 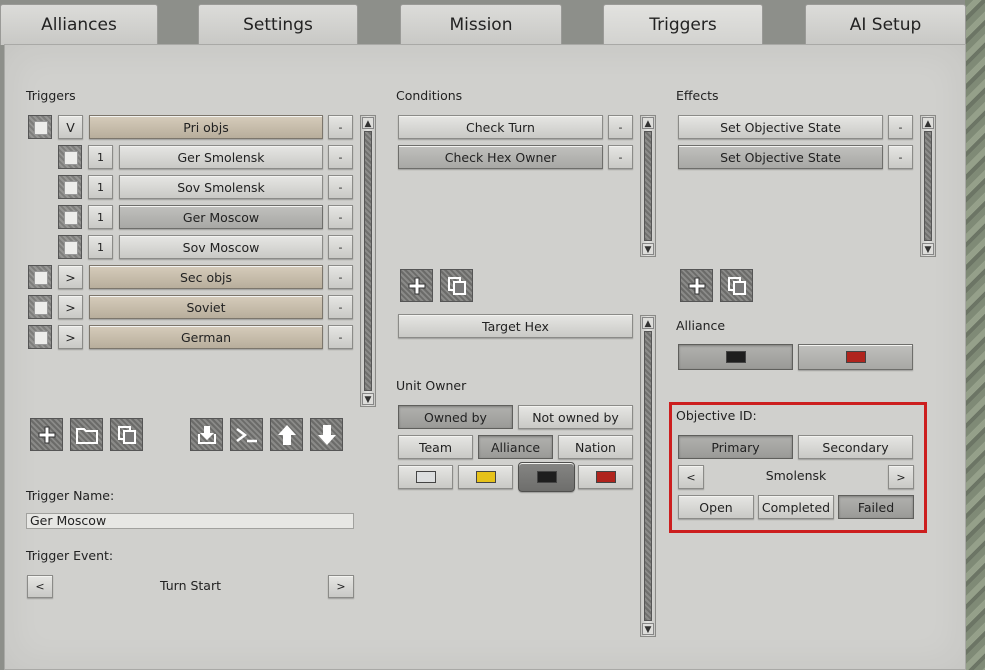 I want to click on tab-alliances: Alliances, so click(x=79, y=24).